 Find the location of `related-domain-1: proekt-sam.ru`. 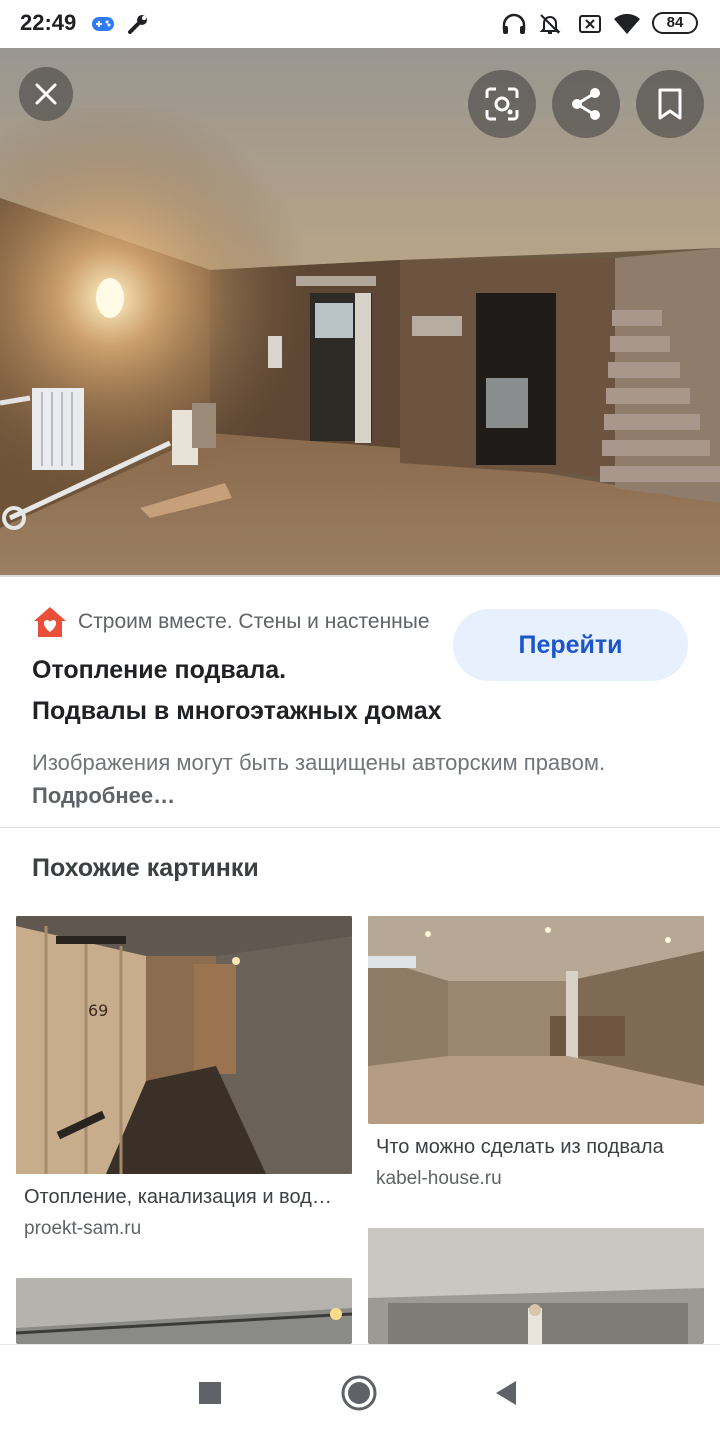

related-domain-1: proekt-sam.ru is located at coordinates (83, 1228).